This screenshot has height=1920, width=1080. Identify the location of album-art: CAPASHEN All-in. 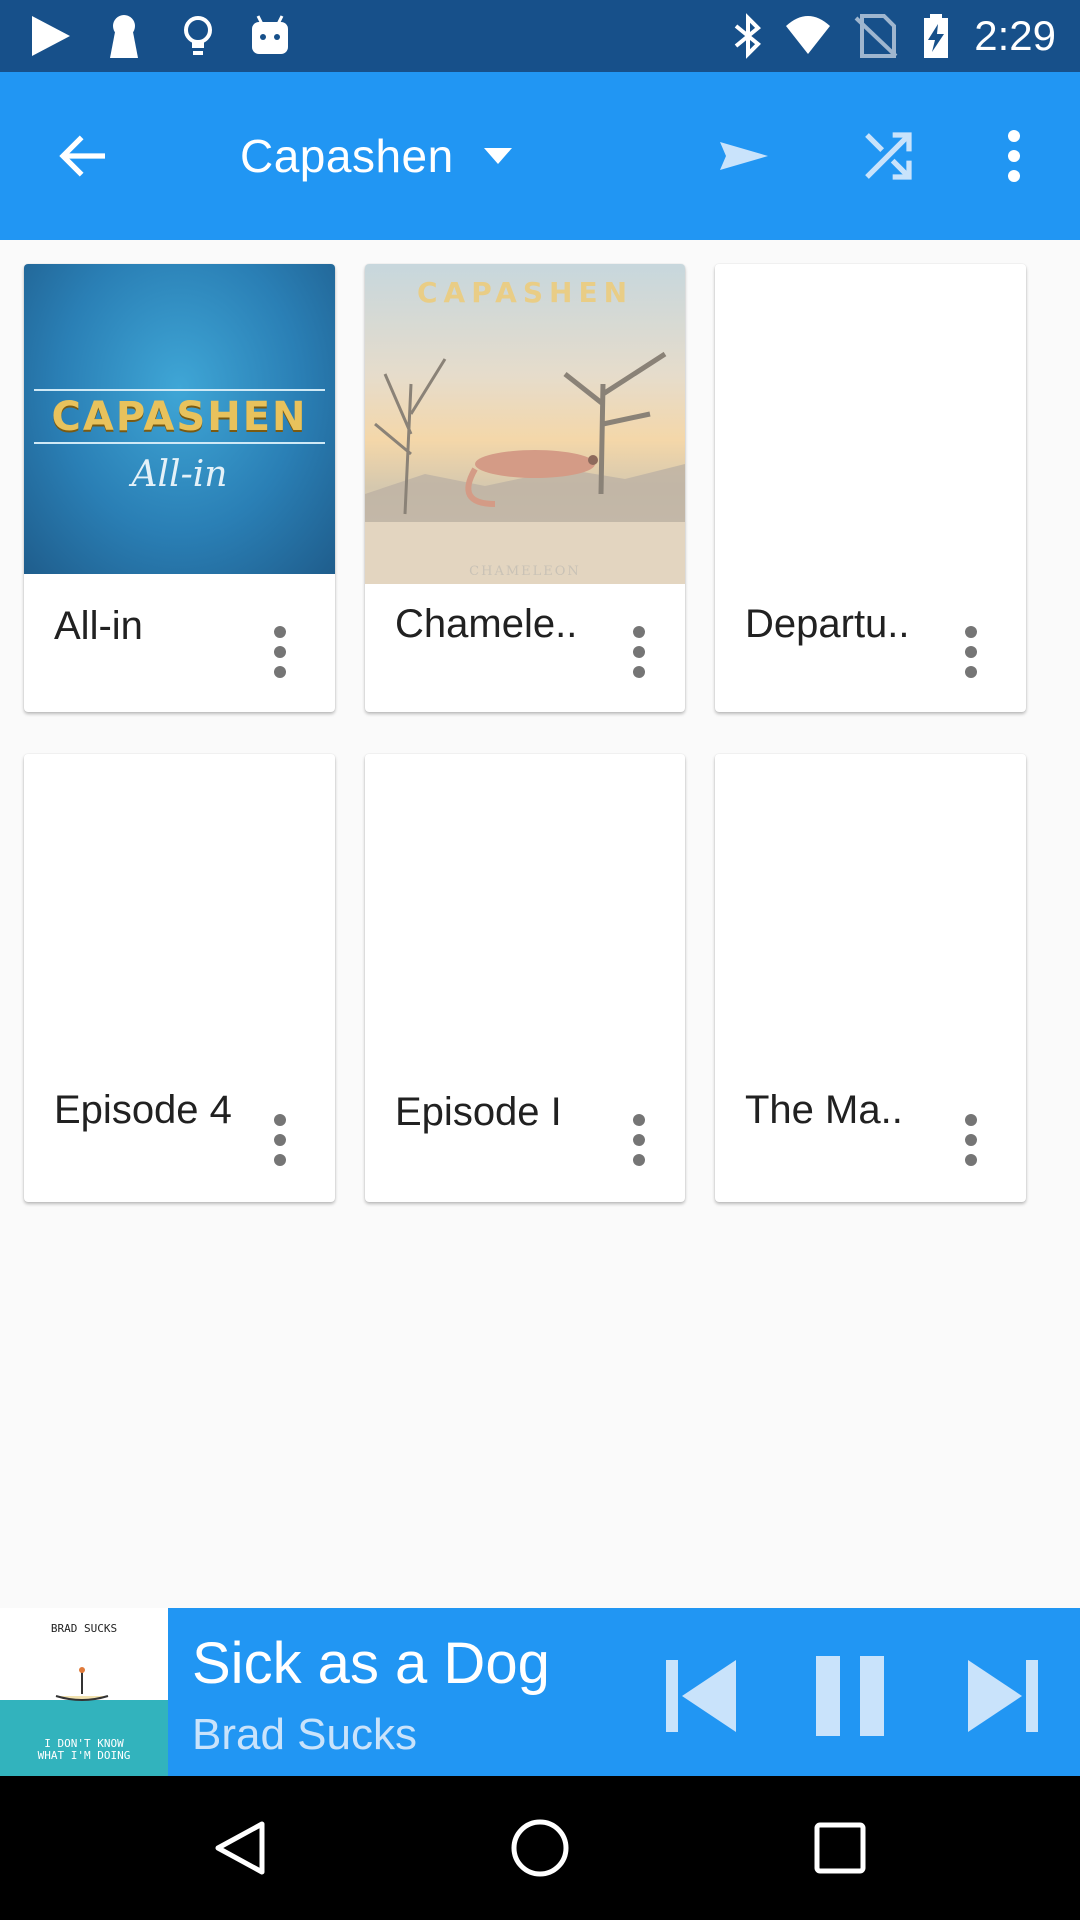
(179, 419).